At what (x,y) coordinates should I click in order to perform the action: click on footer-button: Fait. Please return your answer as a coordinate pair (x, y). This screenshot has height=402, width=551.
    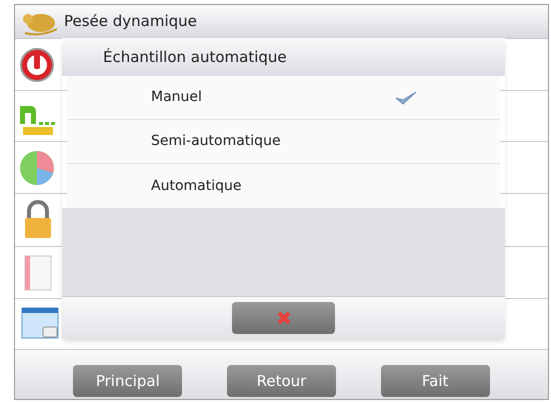
    Looking at the image, I should click on (435, 381).